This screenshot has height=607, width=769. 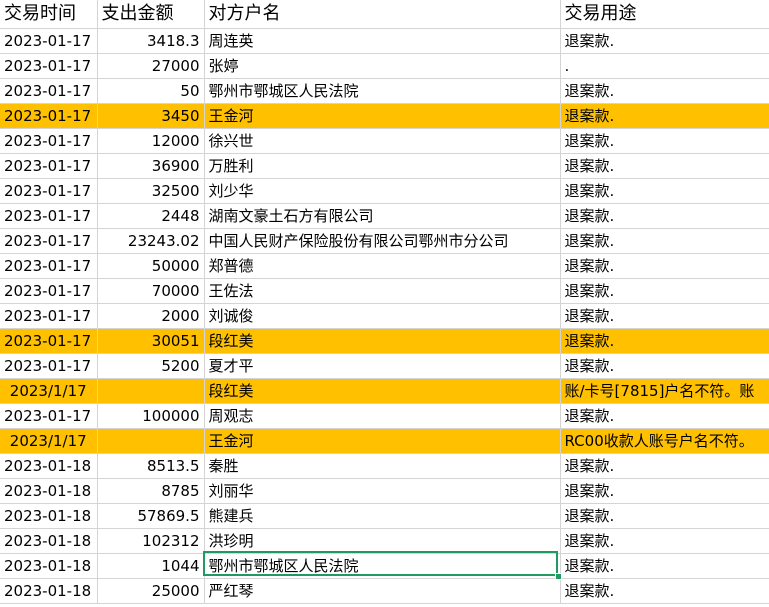 What do you see at coordinates (382, 366) in the screenshot?
I see `cell-name: 夏才平` at bounding box center [382, 366].